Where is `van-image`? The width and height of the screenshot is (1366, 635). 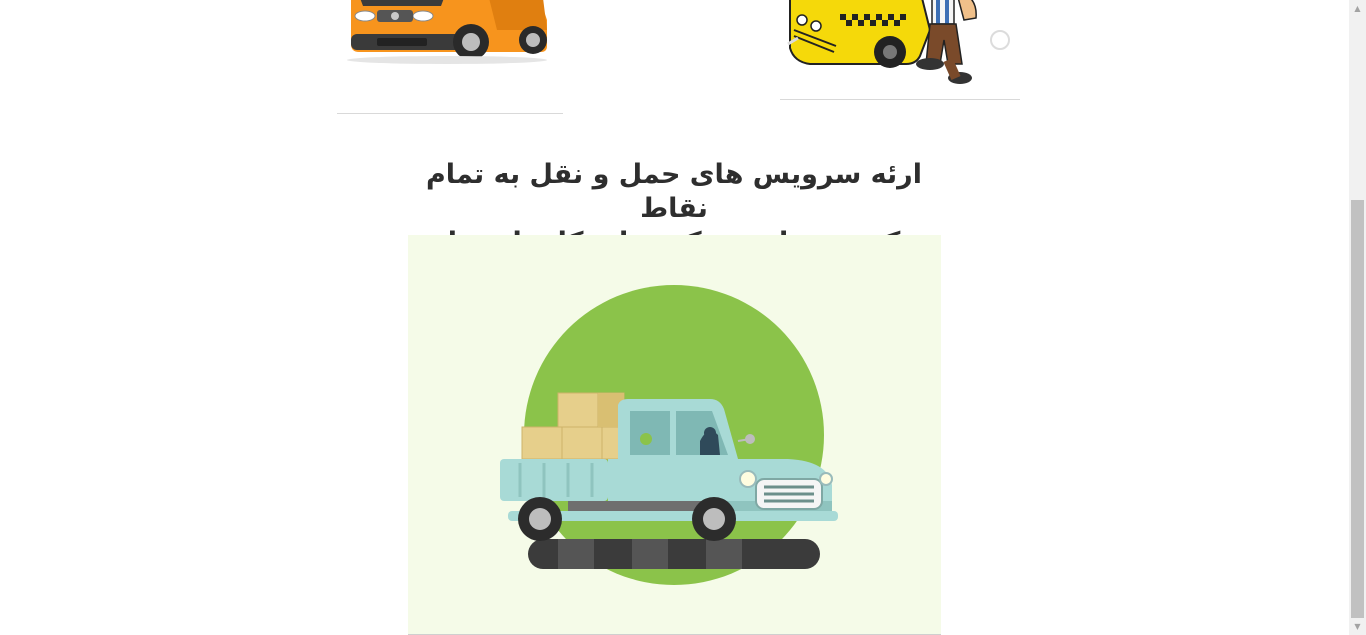
van-image is located at coordinates (447, 32).